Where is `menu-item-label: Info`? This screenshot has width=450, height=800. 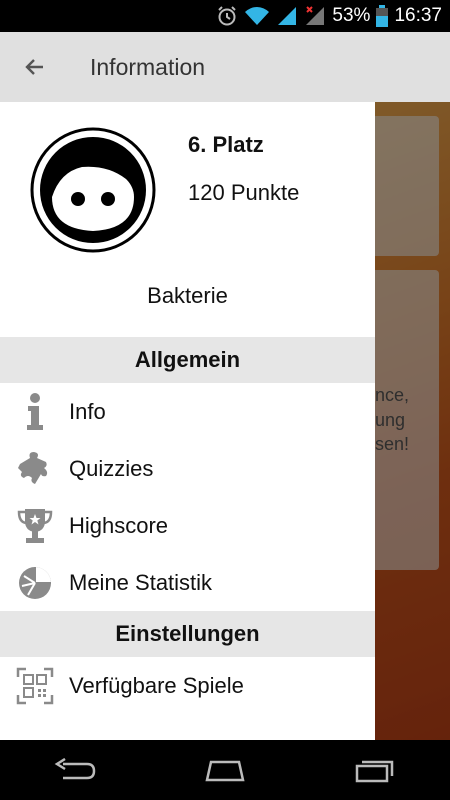 menu-item-label: Info is located at coordinates (87, 411).